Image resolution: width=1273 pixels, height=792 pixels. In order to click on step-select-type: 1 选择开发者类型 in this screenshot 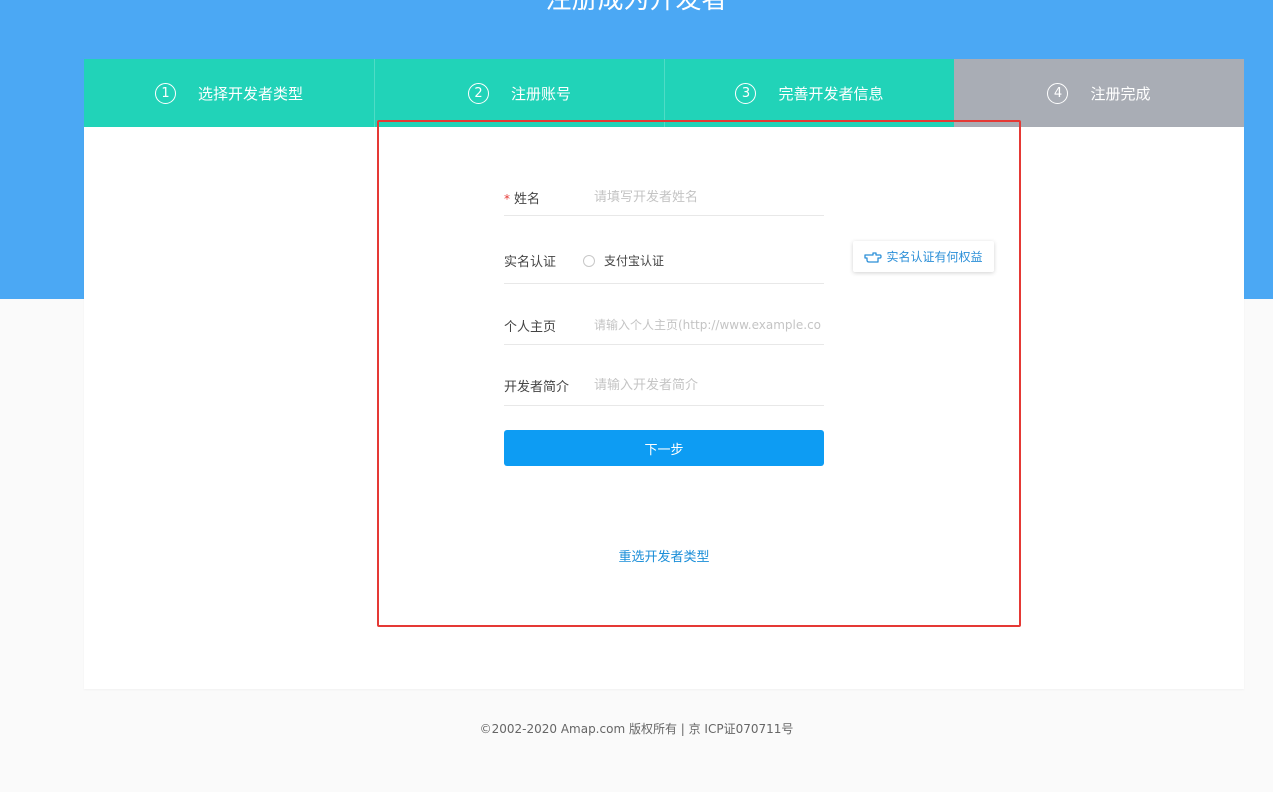, I will do `click(229, 93)`.